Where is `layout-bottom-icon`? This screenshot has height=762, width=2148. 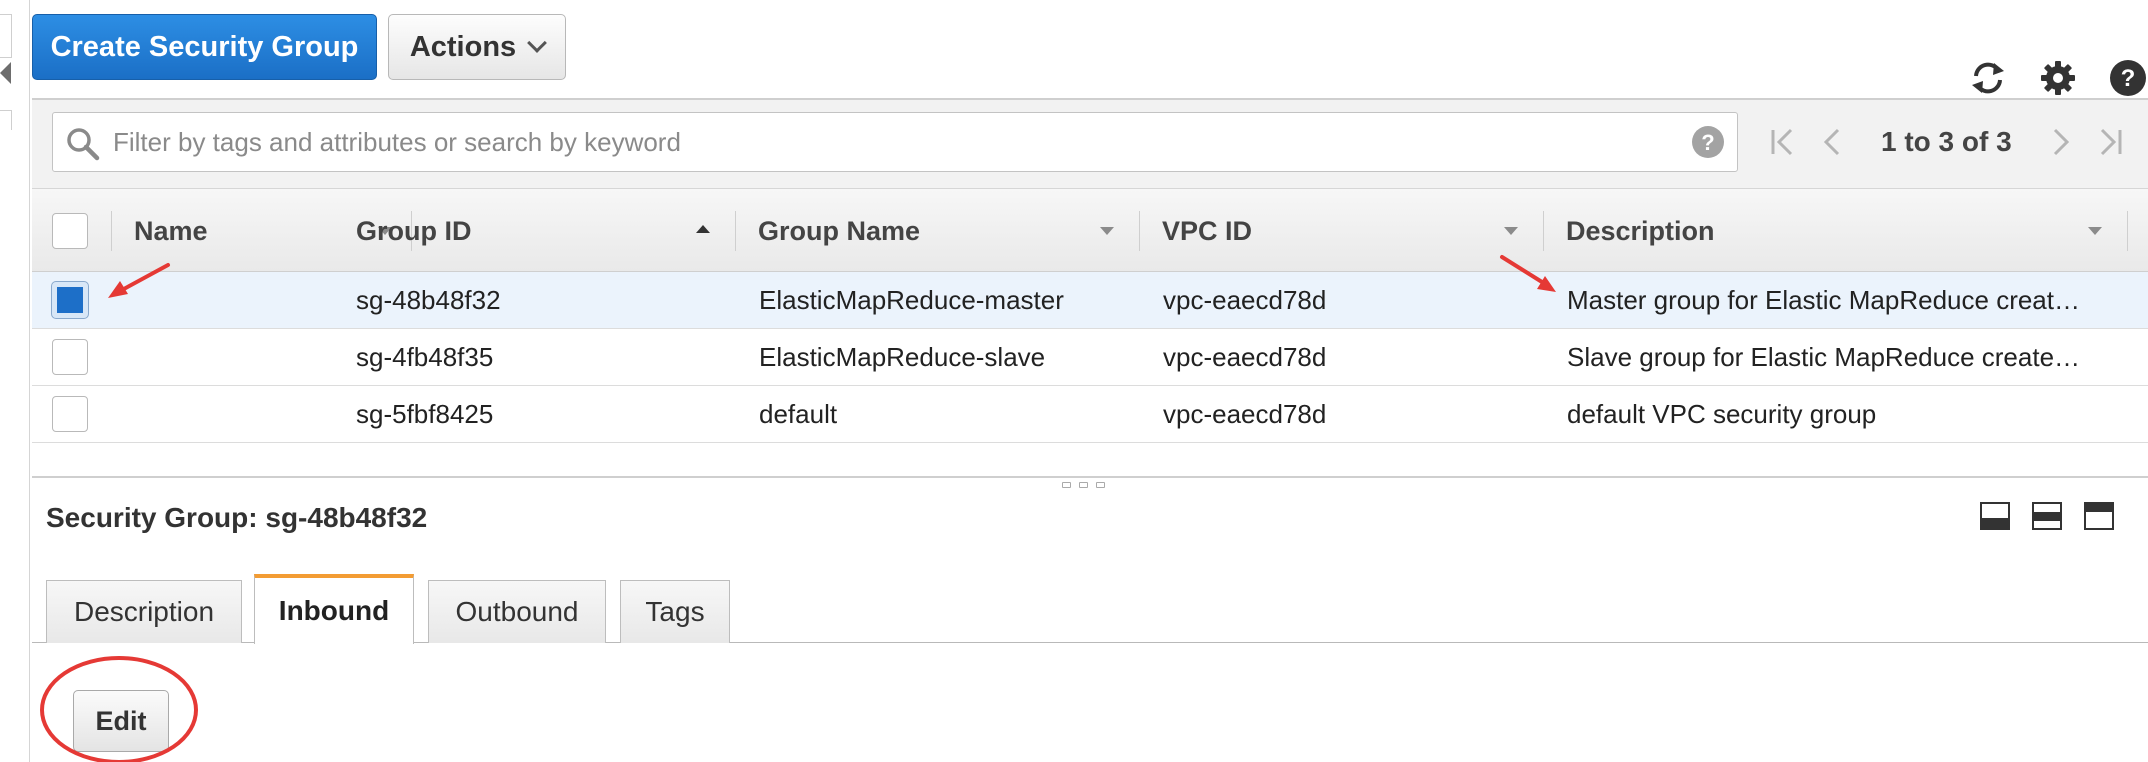
layout-bottom-icon is located at coordinates (1995, 516).